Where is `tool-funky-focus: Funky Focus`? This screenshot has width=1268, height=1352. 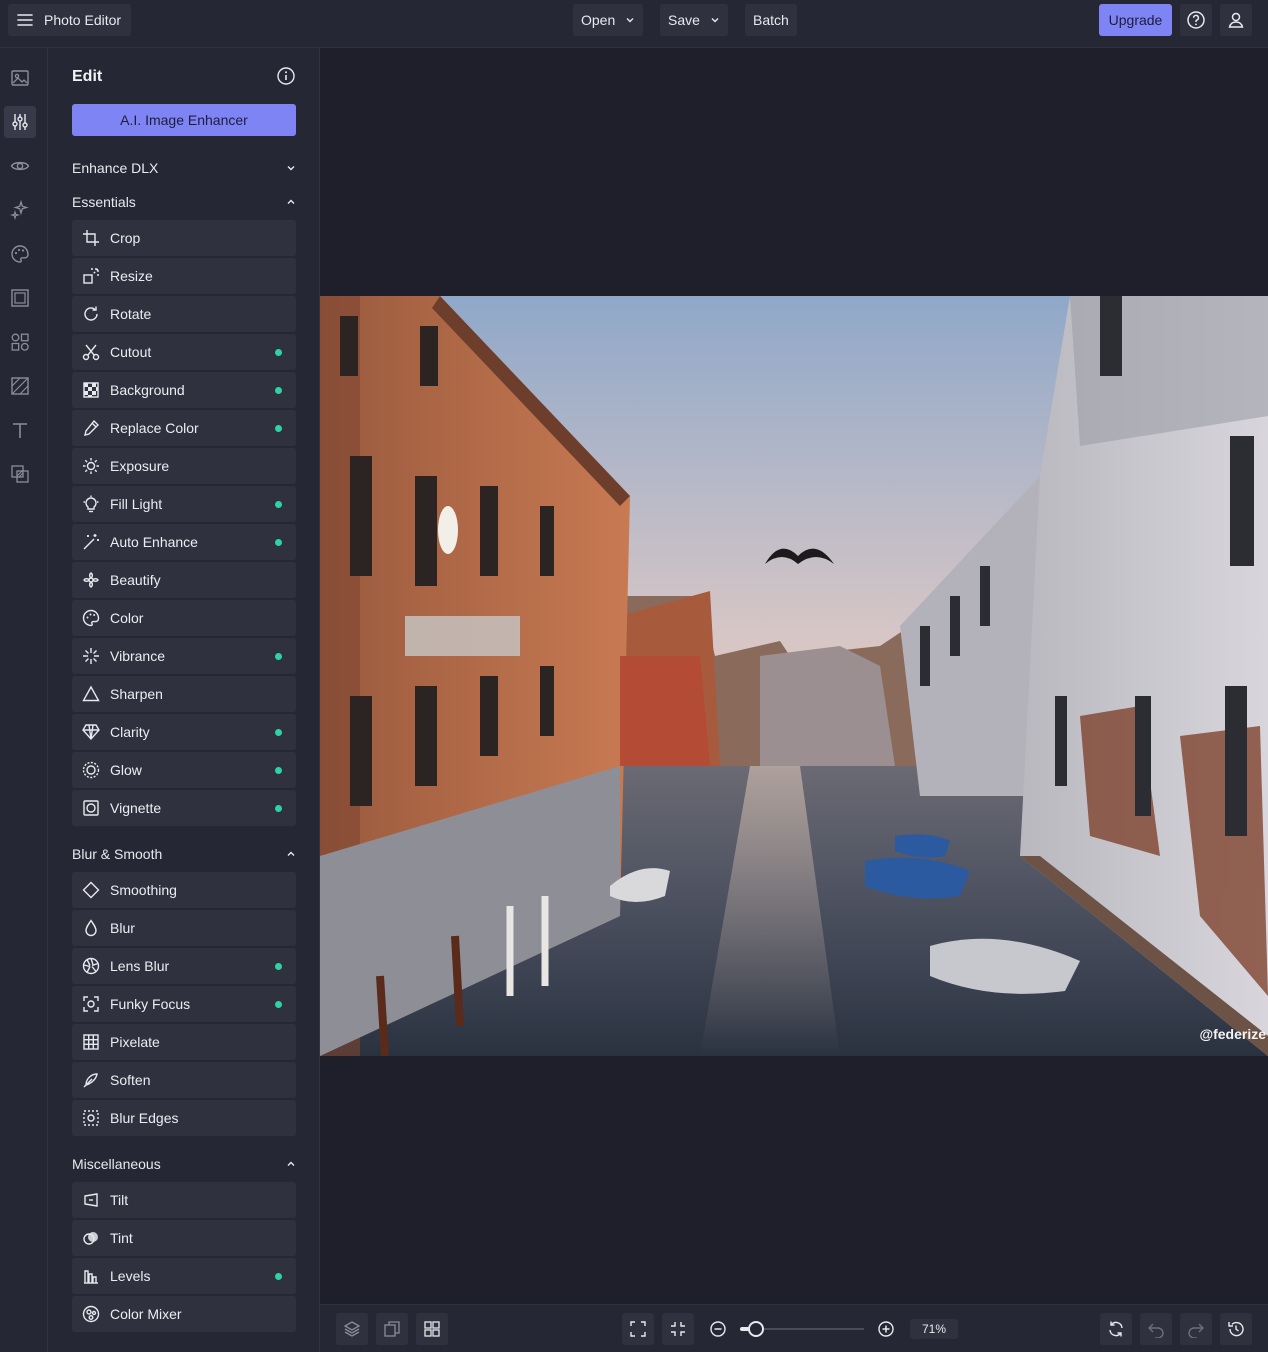
tool-funky-focus: Funky Focus is located at coordinates (184, 1004).